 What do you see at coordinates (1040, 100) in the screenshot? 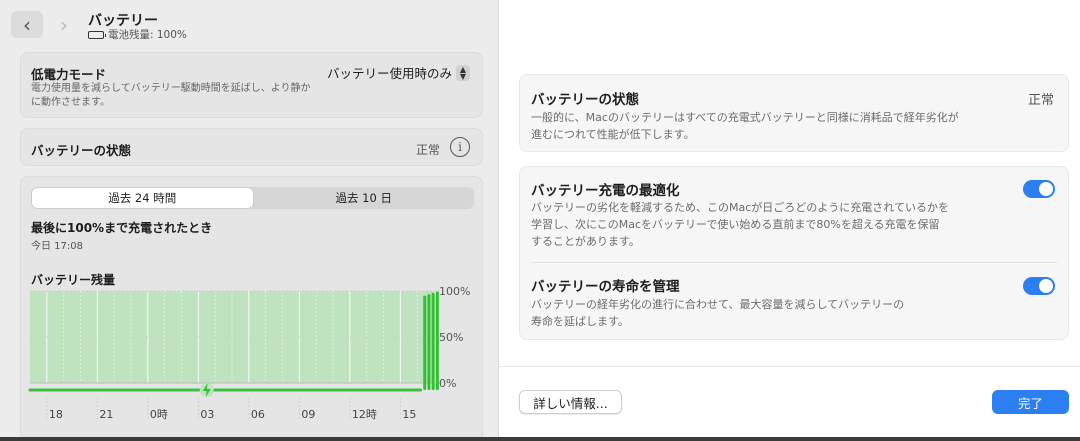
I see `dialog-state-value: 正常` at bounding box center [1040, 100].